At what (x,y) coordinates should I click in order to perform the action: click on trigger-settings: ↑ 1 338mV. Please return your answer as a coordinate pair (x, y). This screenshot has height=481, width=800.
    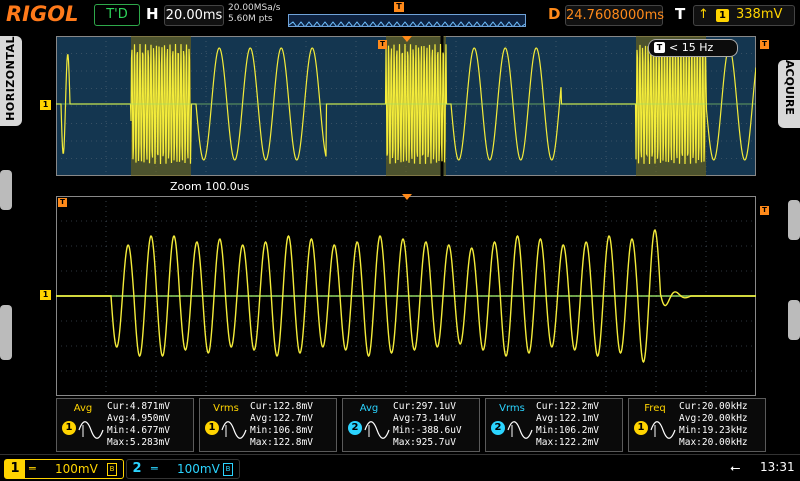
    Looking at the image, I should click on (744, 15).